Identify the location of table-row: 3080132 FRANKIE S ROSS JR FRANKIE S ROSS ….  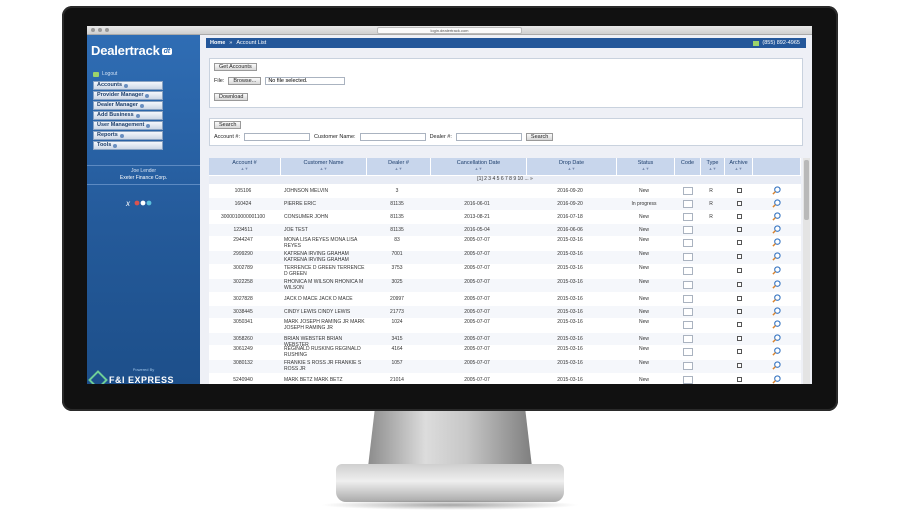
(505, 366).